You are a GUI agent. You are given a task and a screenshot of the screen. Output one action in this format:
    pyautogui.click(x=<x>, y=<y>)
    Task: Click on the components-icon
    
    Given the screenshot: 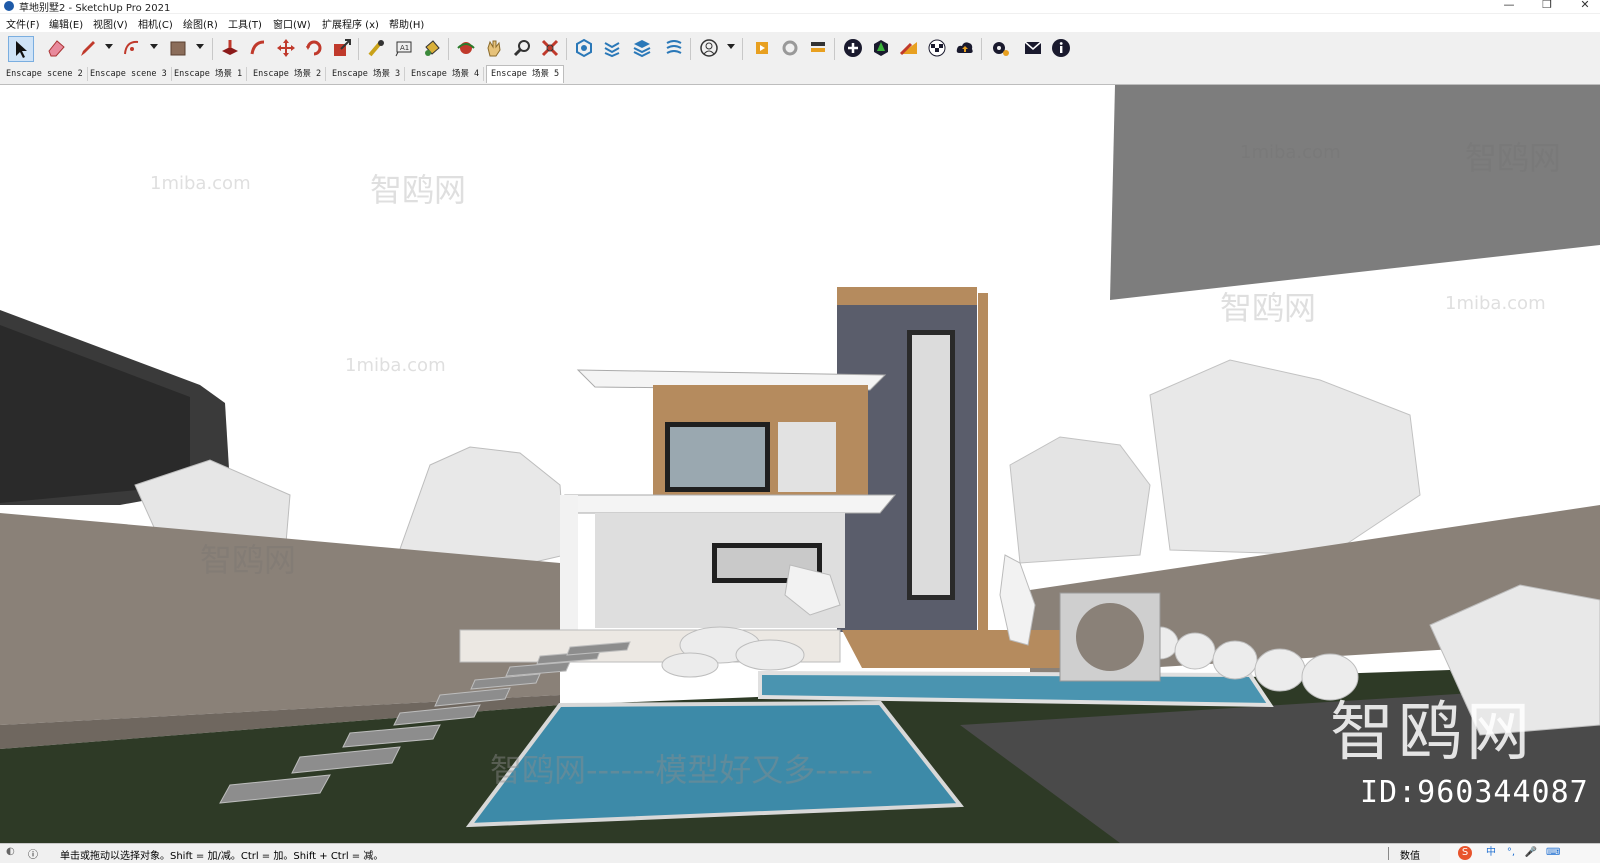 What is the action you would take?
    pyautogui.click(x=584, y=48)
    